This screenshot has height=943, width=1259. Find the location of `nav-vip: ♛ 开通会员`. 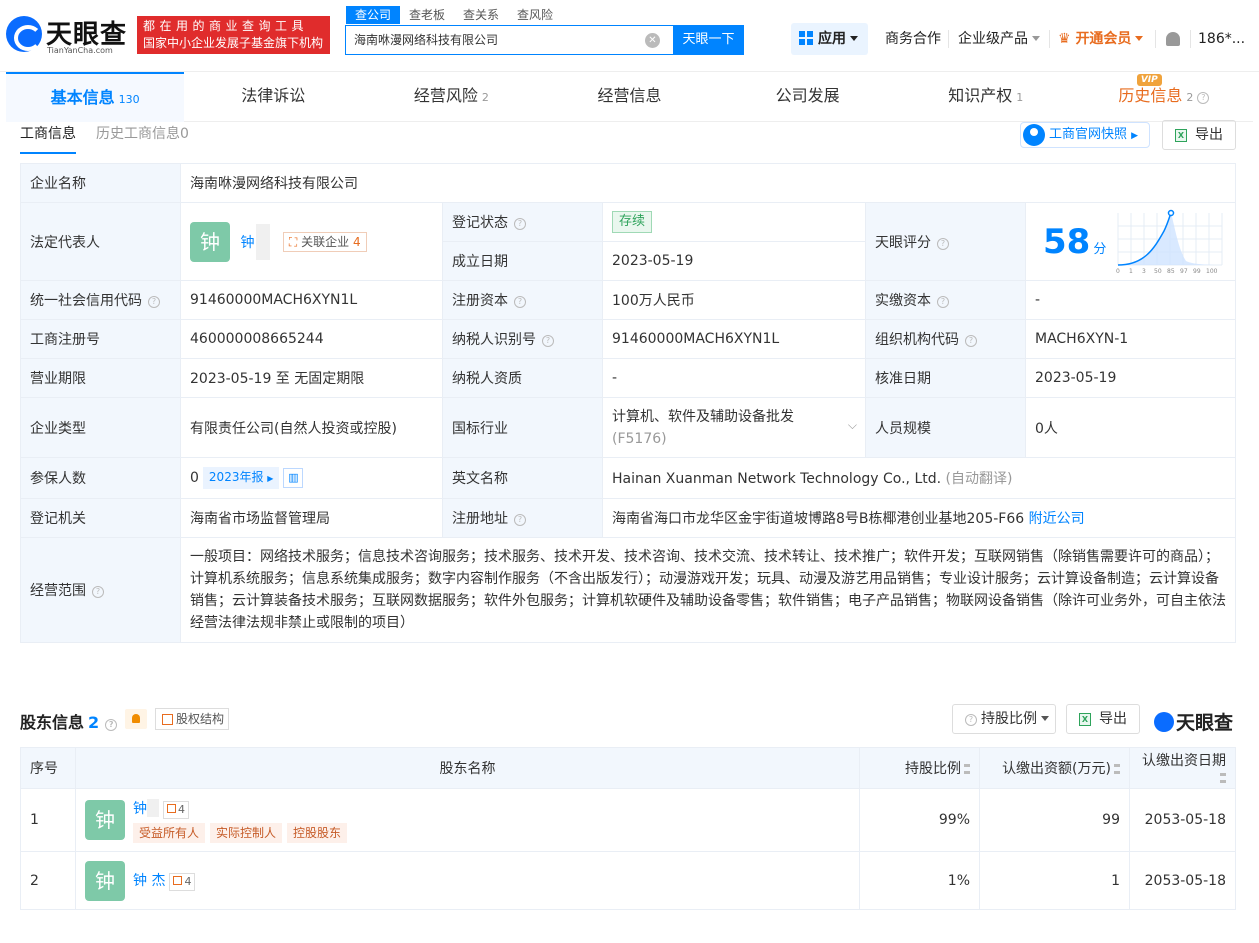

nav-vip: ♛ 开通会员 is located at coordinates (1101, 39).